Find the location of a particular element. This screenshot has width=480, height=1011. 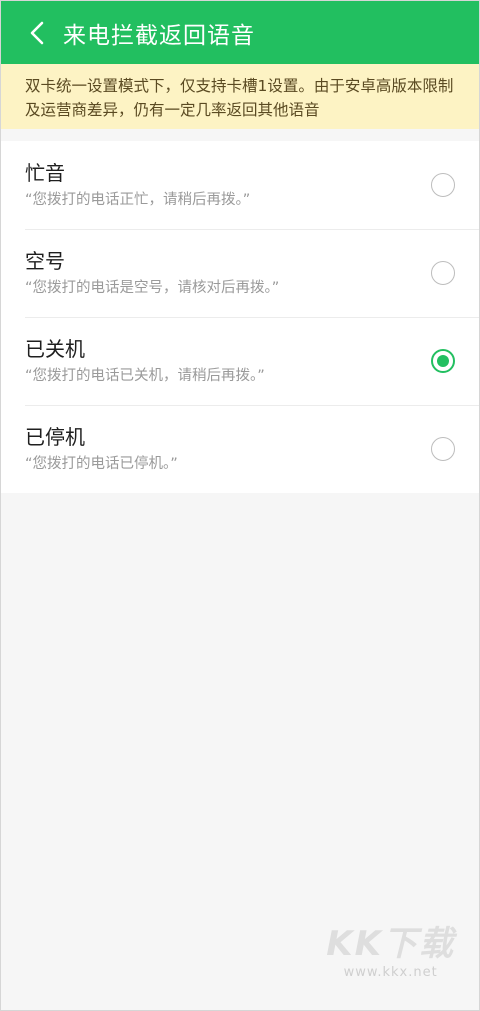

top-bar: 来电拦截返回语音 is located at coordinates (240, 32).